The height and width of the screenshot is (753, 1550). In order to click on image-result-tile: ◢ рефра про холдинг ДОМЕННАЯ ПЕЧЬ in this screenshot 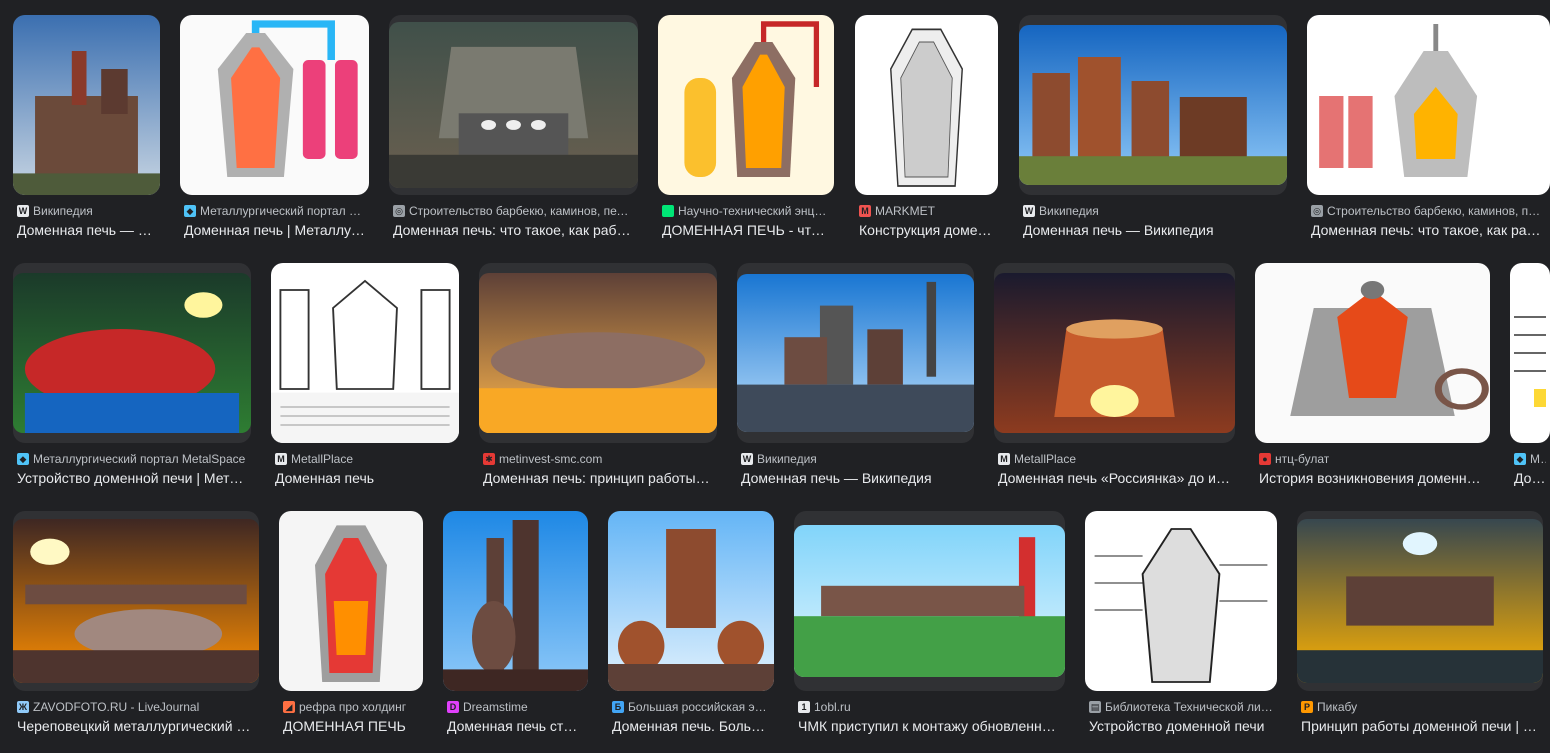, I will do `click(351, 626)`.